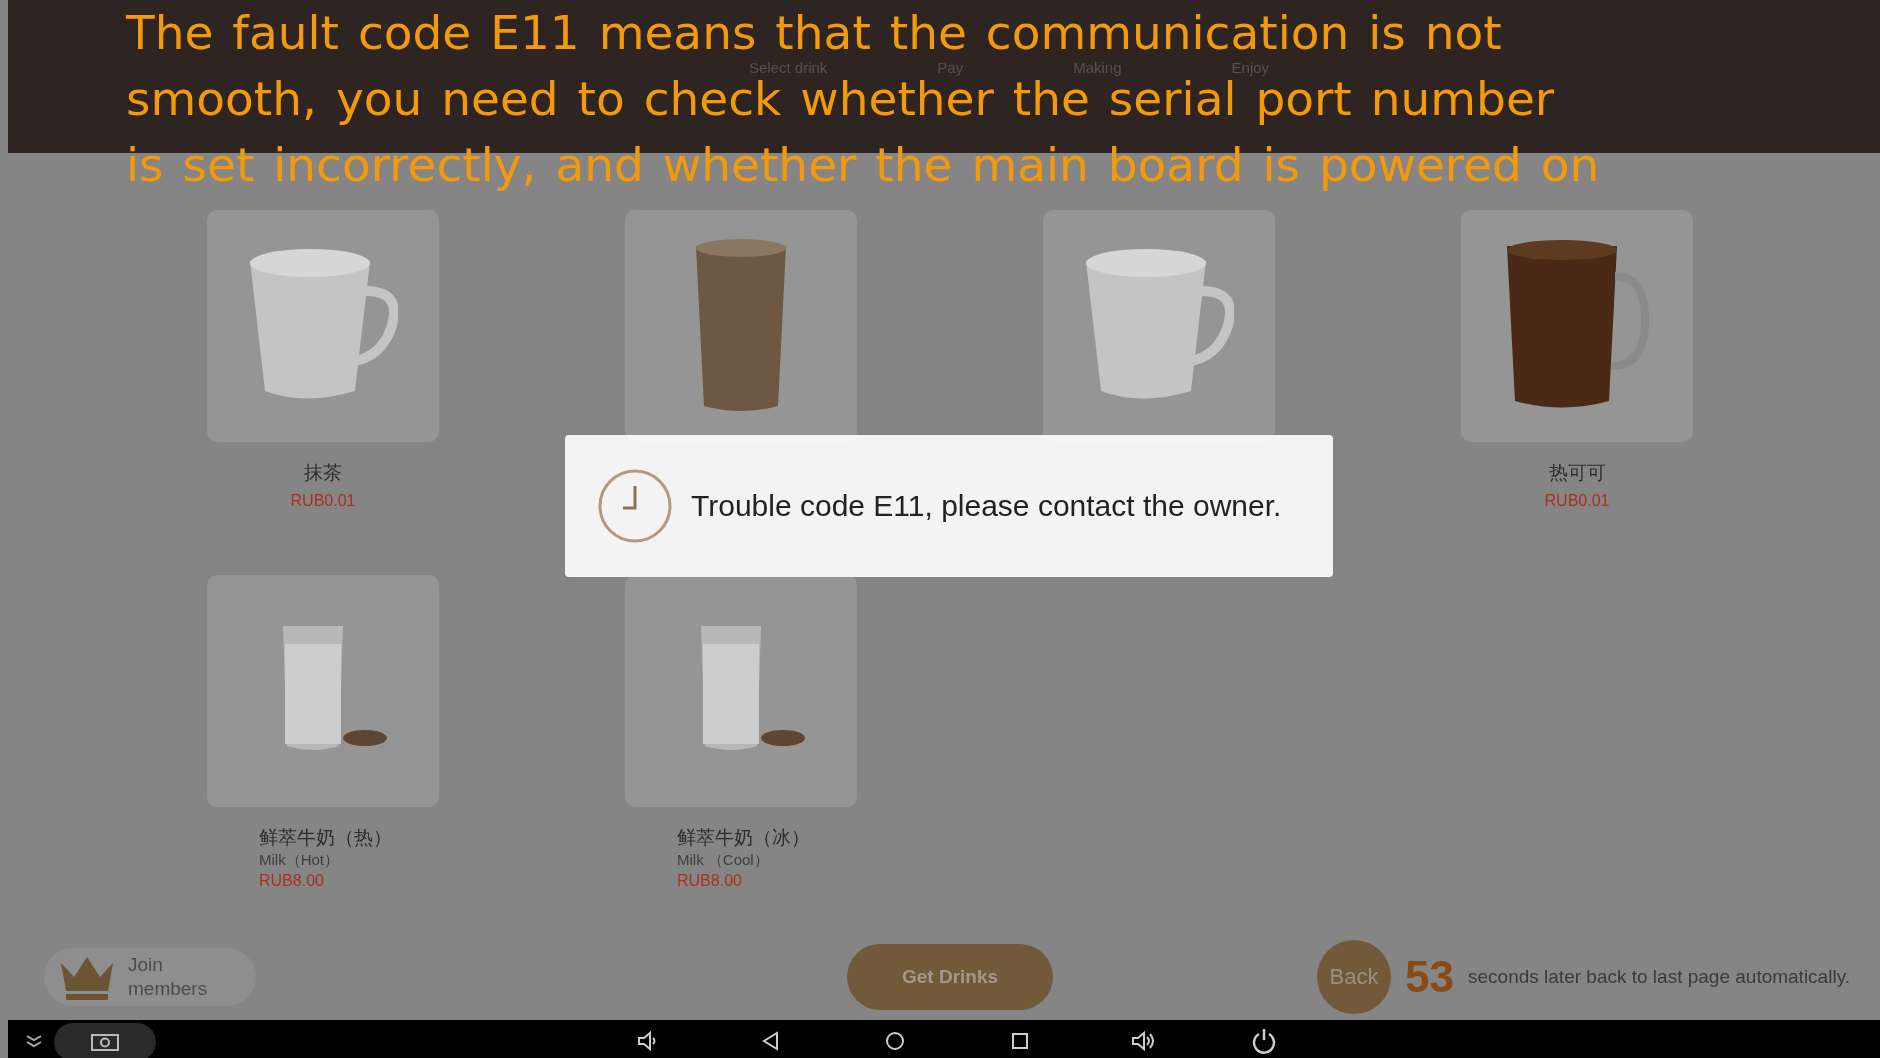 The height and width of the screenshot is (1058, 1880). Describe the element at coordinates (814, 33) in the screenshot. I see `annotation-line: The fault code E11 means that the communication is not` at that location.